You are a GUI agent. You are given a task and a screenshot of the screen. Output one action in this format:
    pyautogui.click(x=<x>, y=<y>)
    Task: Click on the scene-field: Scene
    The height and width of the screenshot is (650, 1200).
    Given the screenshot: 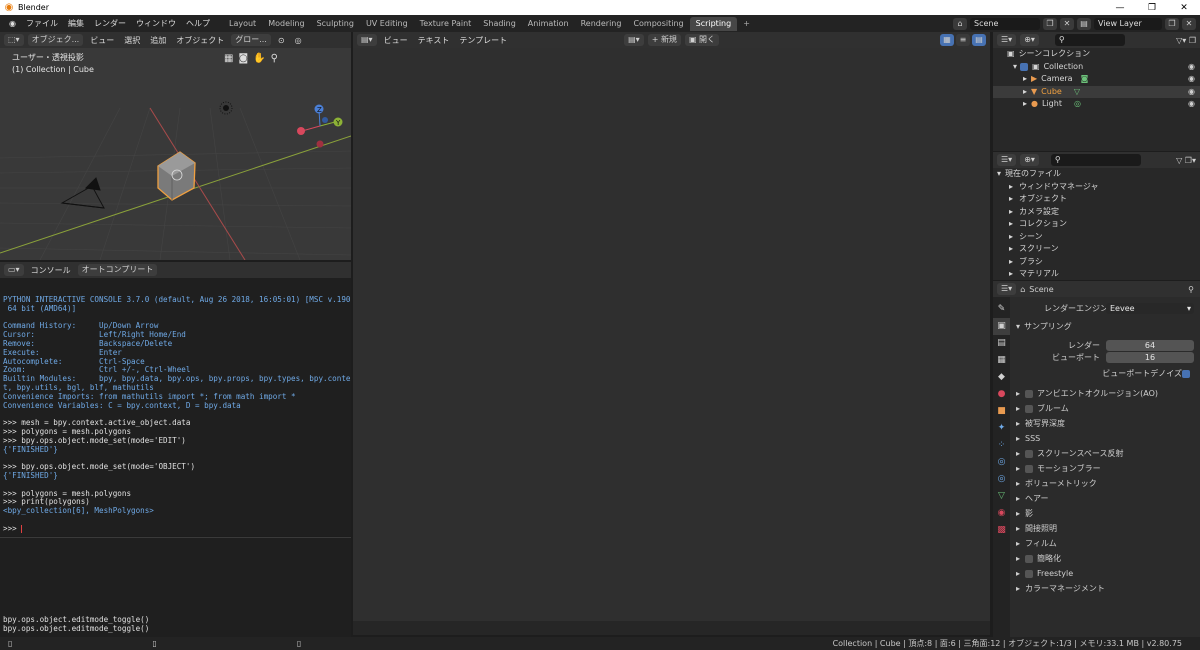 What is the action you would take?
    pyautogui.click(x=1005, y=23)
    